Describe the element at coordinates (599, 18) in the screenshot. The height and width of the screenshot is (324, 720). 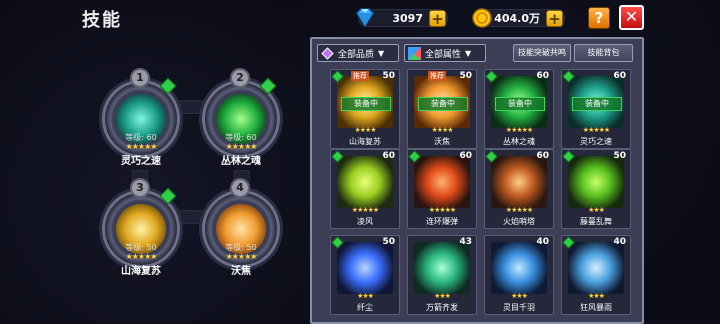
I see `help-button: ?` at that location.